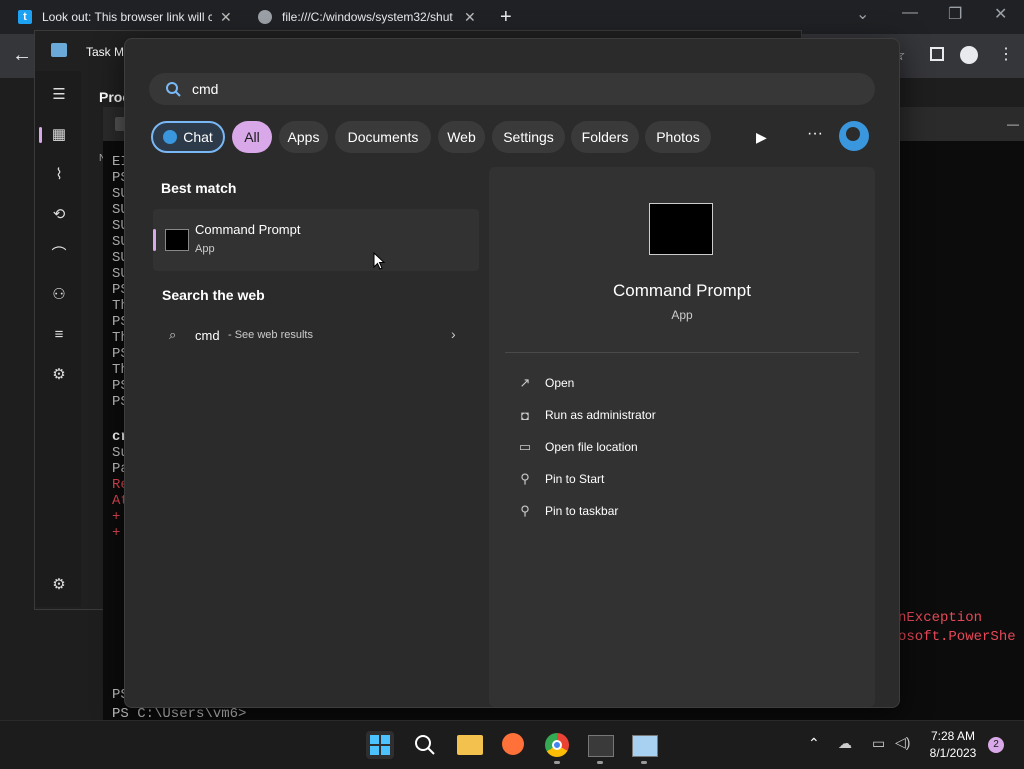  Describe the element at coordinates (59, 175) in the screenshot. I see `performance-icon: ⌇` at that location.